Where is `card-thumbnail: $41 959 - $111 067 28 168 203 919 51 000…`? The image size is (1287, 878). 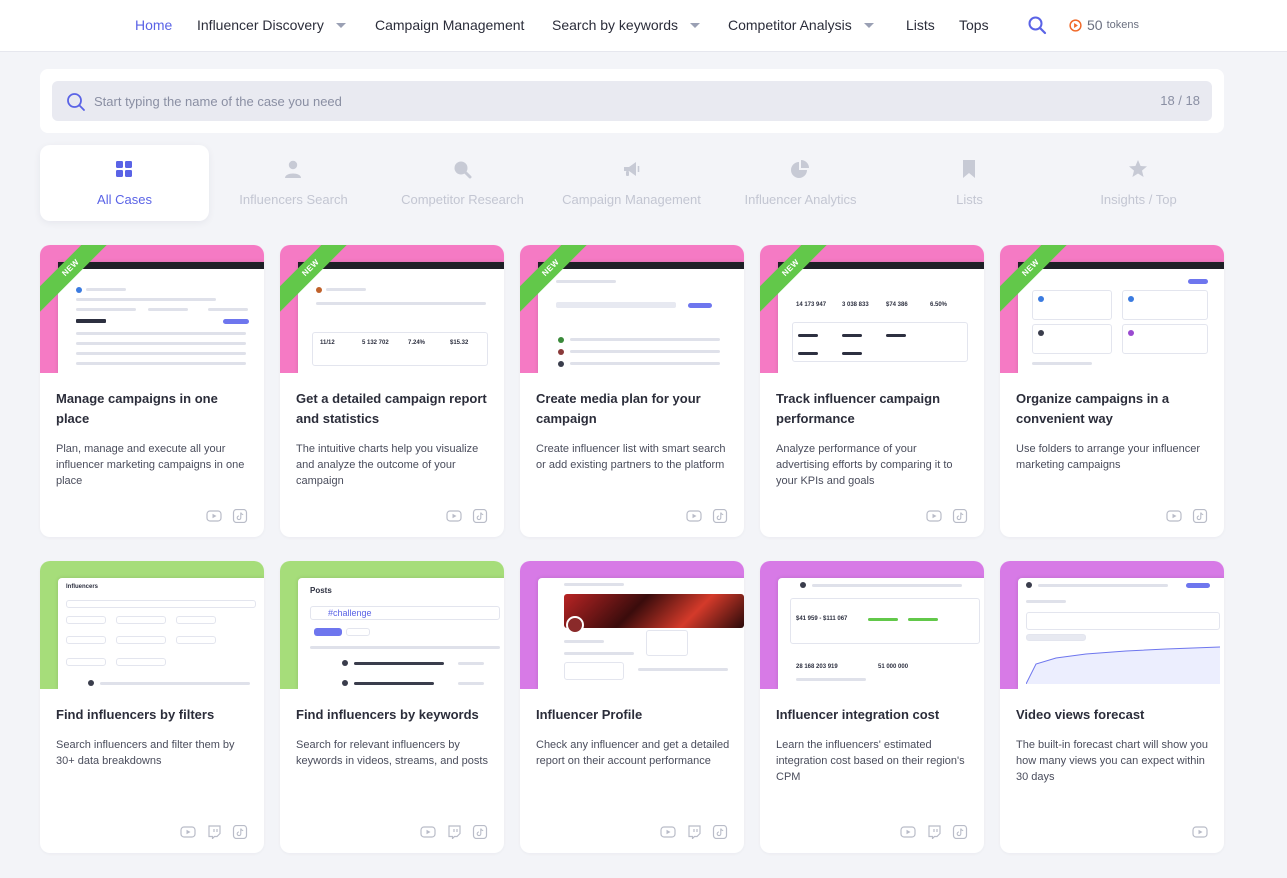 card-thumbnail: $41 959 - $111 067 28 168 203 919 51 000… is located at coordinates (872, 625).